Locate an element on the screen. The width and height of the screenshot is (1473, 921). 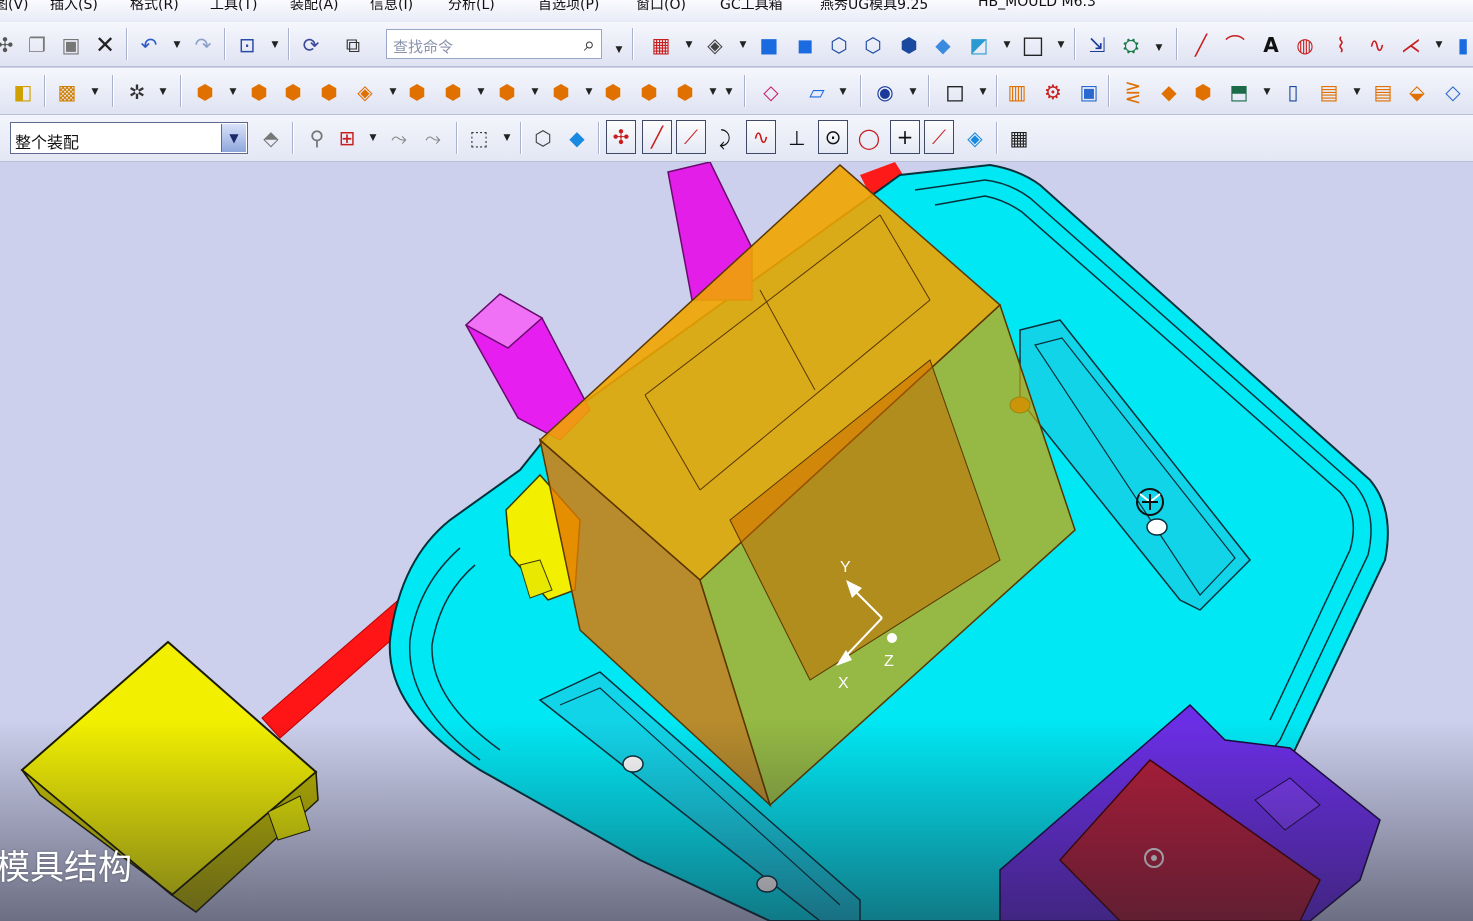
menu-information: 信息(I) is located at coordinates (391, 7).